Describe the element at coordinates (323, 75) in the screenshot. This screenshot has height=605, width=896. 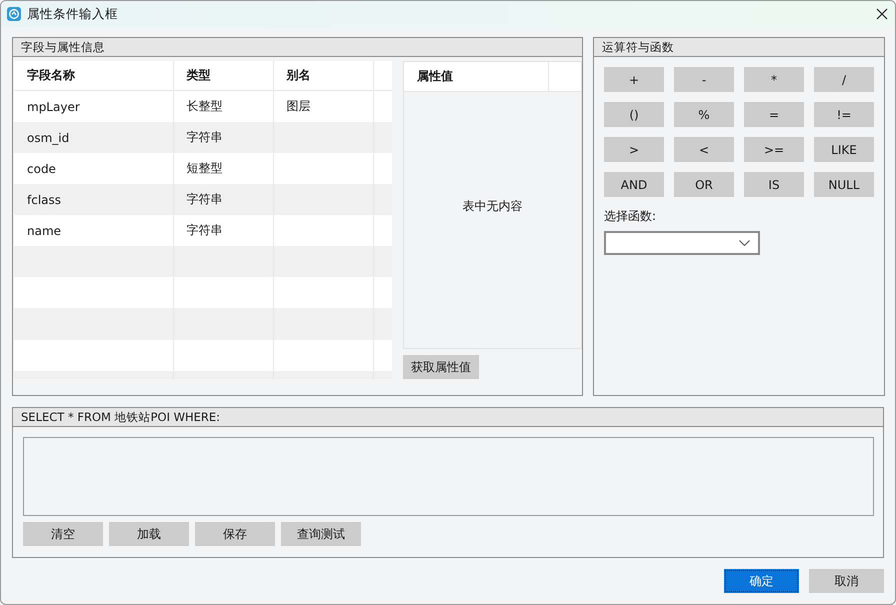
I see `column-header: 别名` at that location.